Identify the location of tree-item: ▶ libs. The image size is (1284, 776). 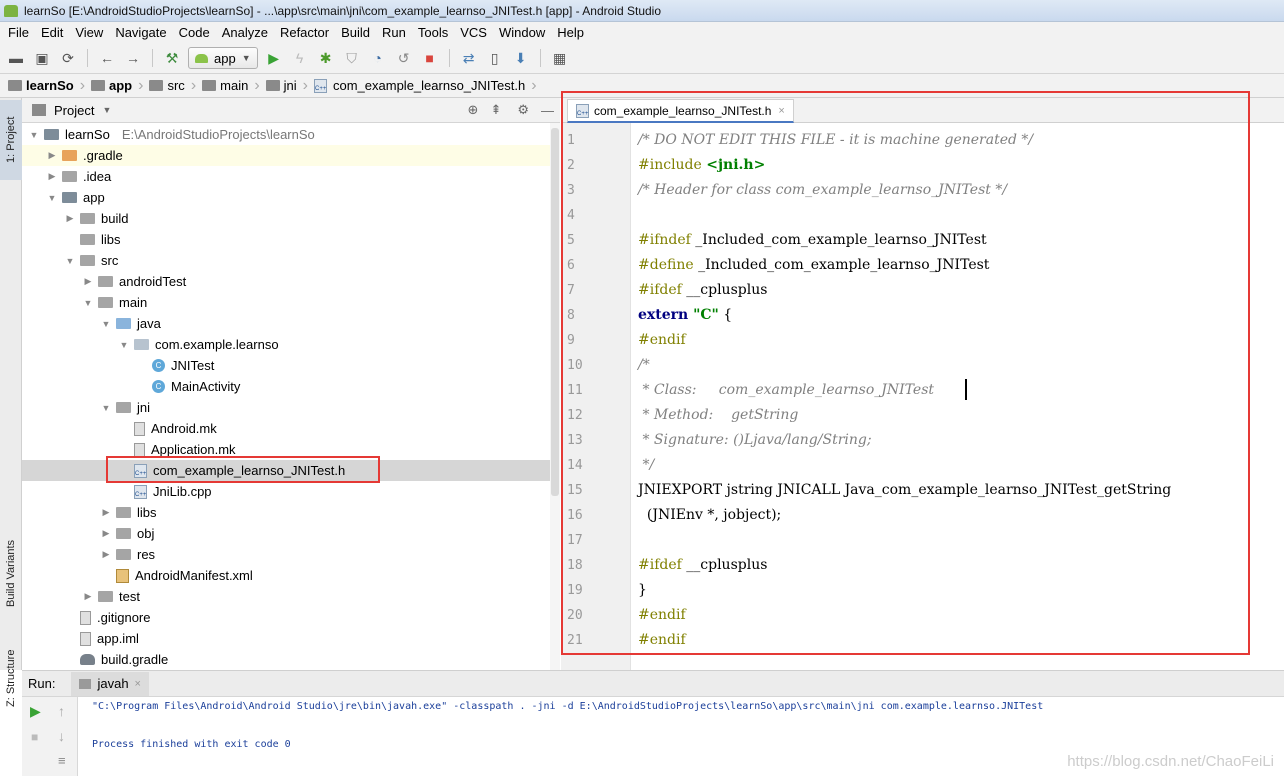
(291, 512).